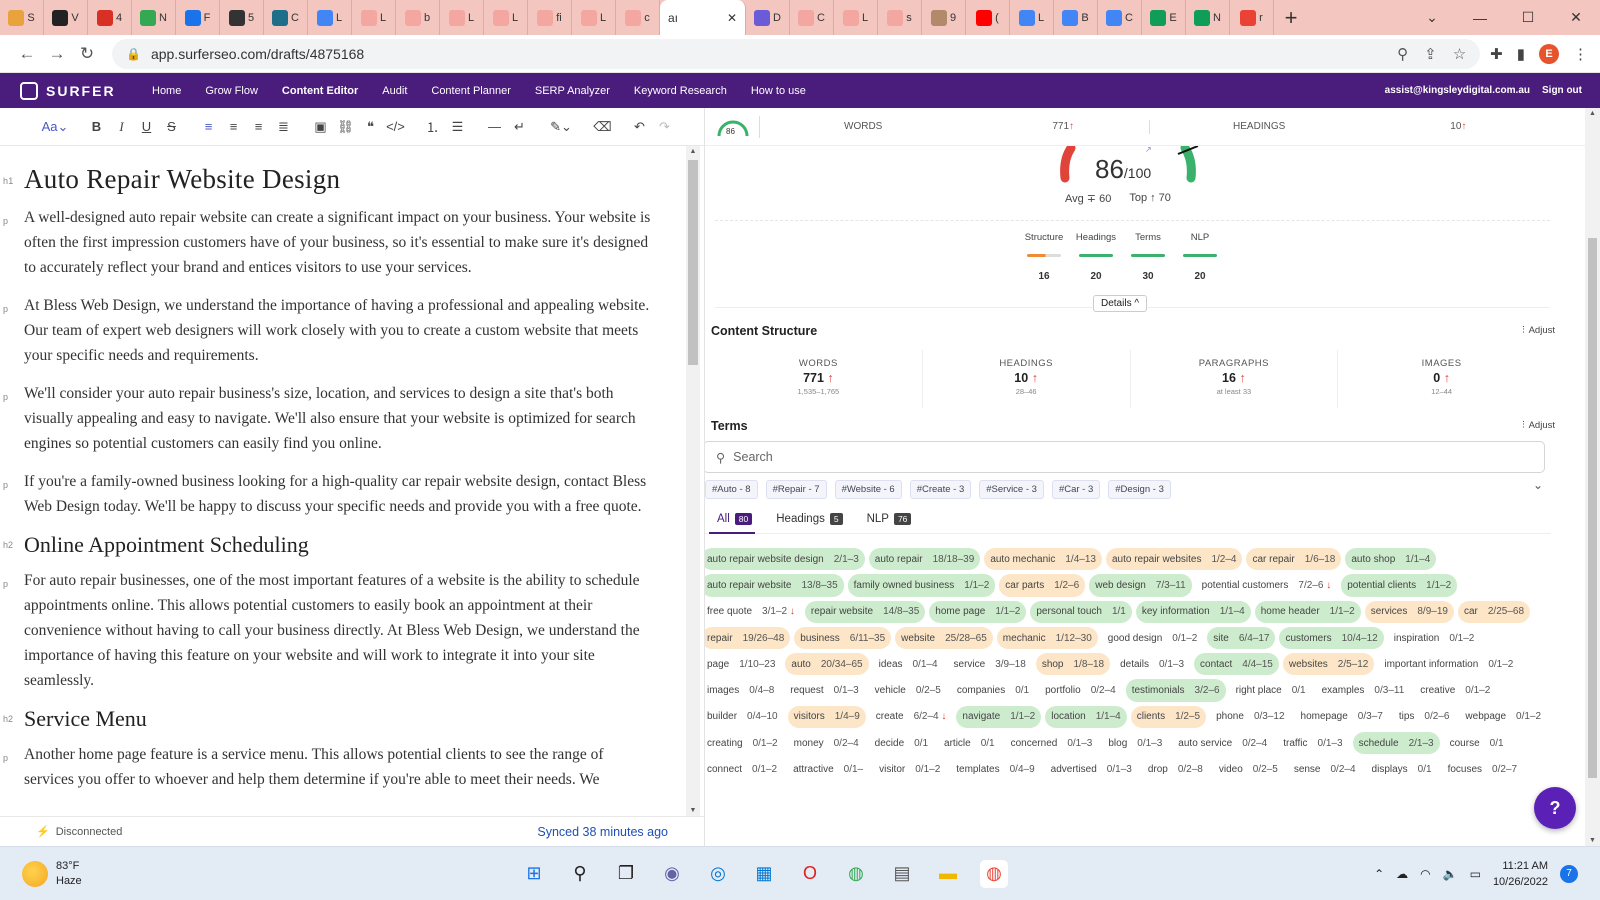 The height and width of the screenshot is (900, 1600). Describe the element at coordinates (1043, 559) in the screenshot. I see `term-chip: auto mechanic 1/4–13` at that location.